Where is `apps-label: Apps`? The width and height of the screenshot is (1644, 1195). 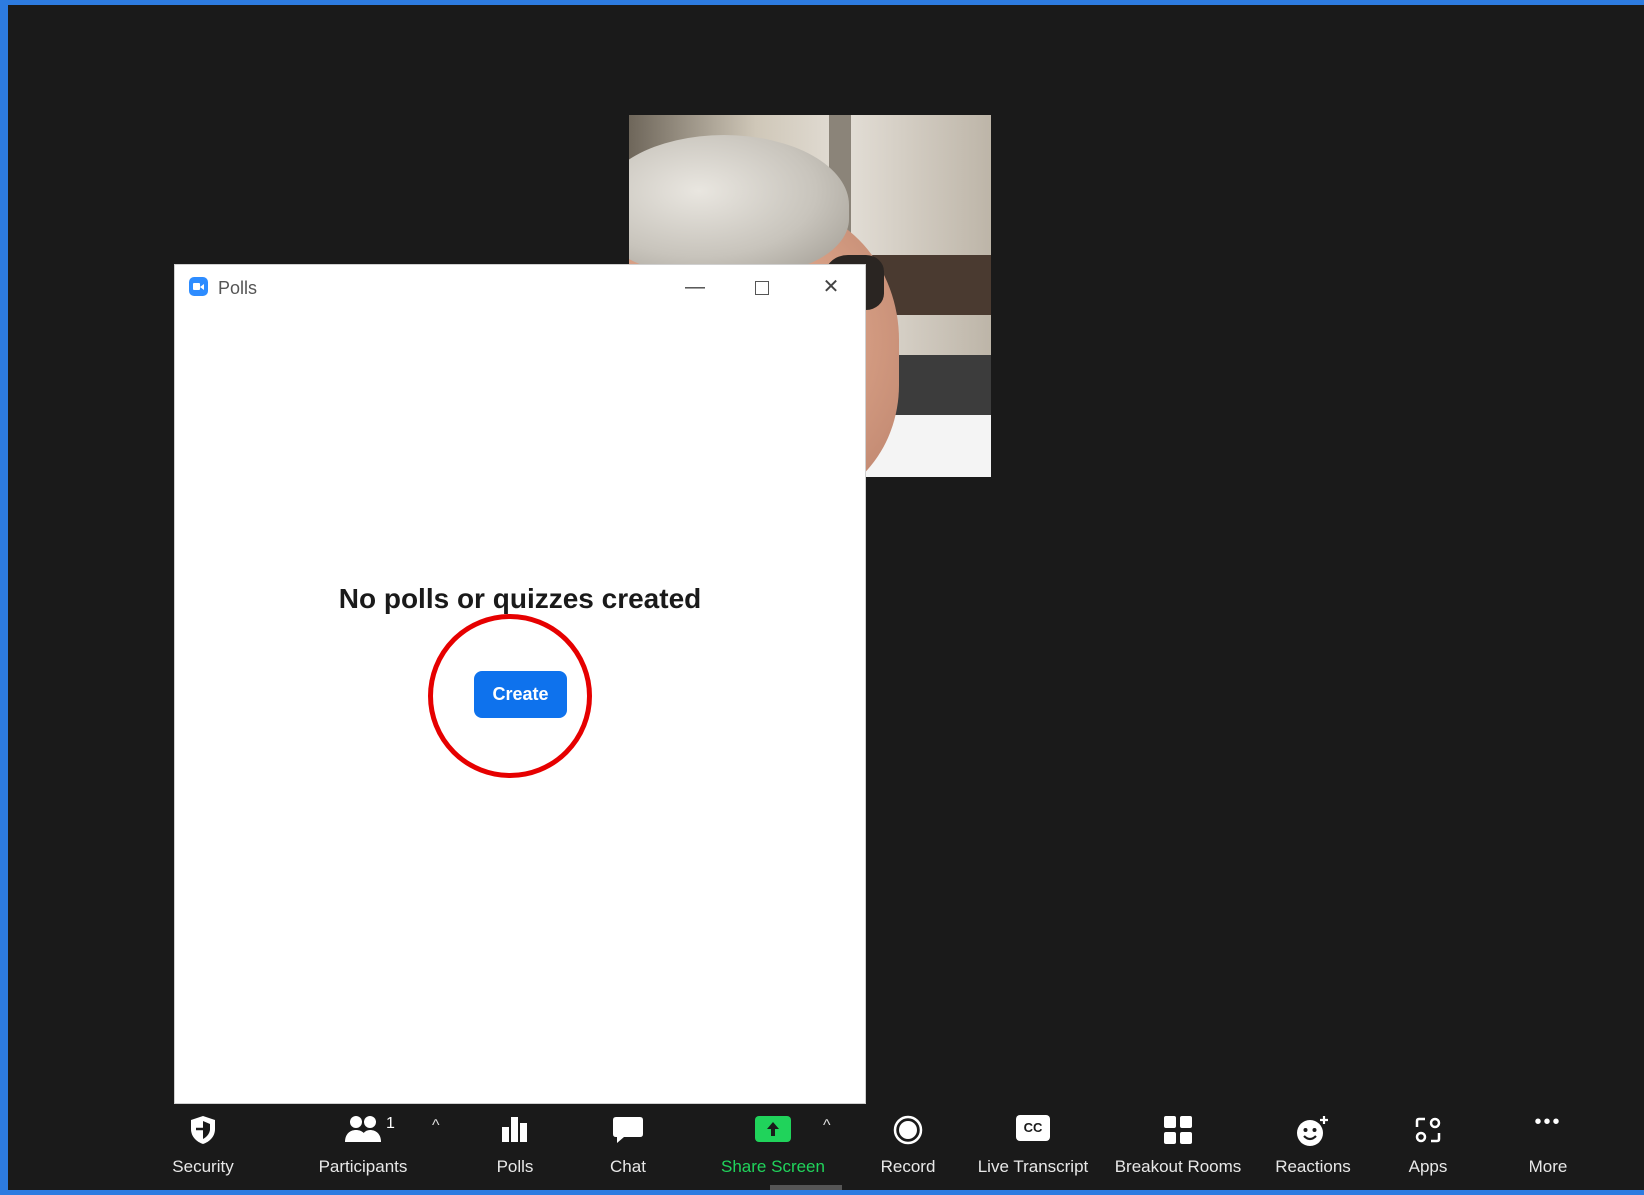 apps-label: Apps is located at coordinates (1428, 1166).